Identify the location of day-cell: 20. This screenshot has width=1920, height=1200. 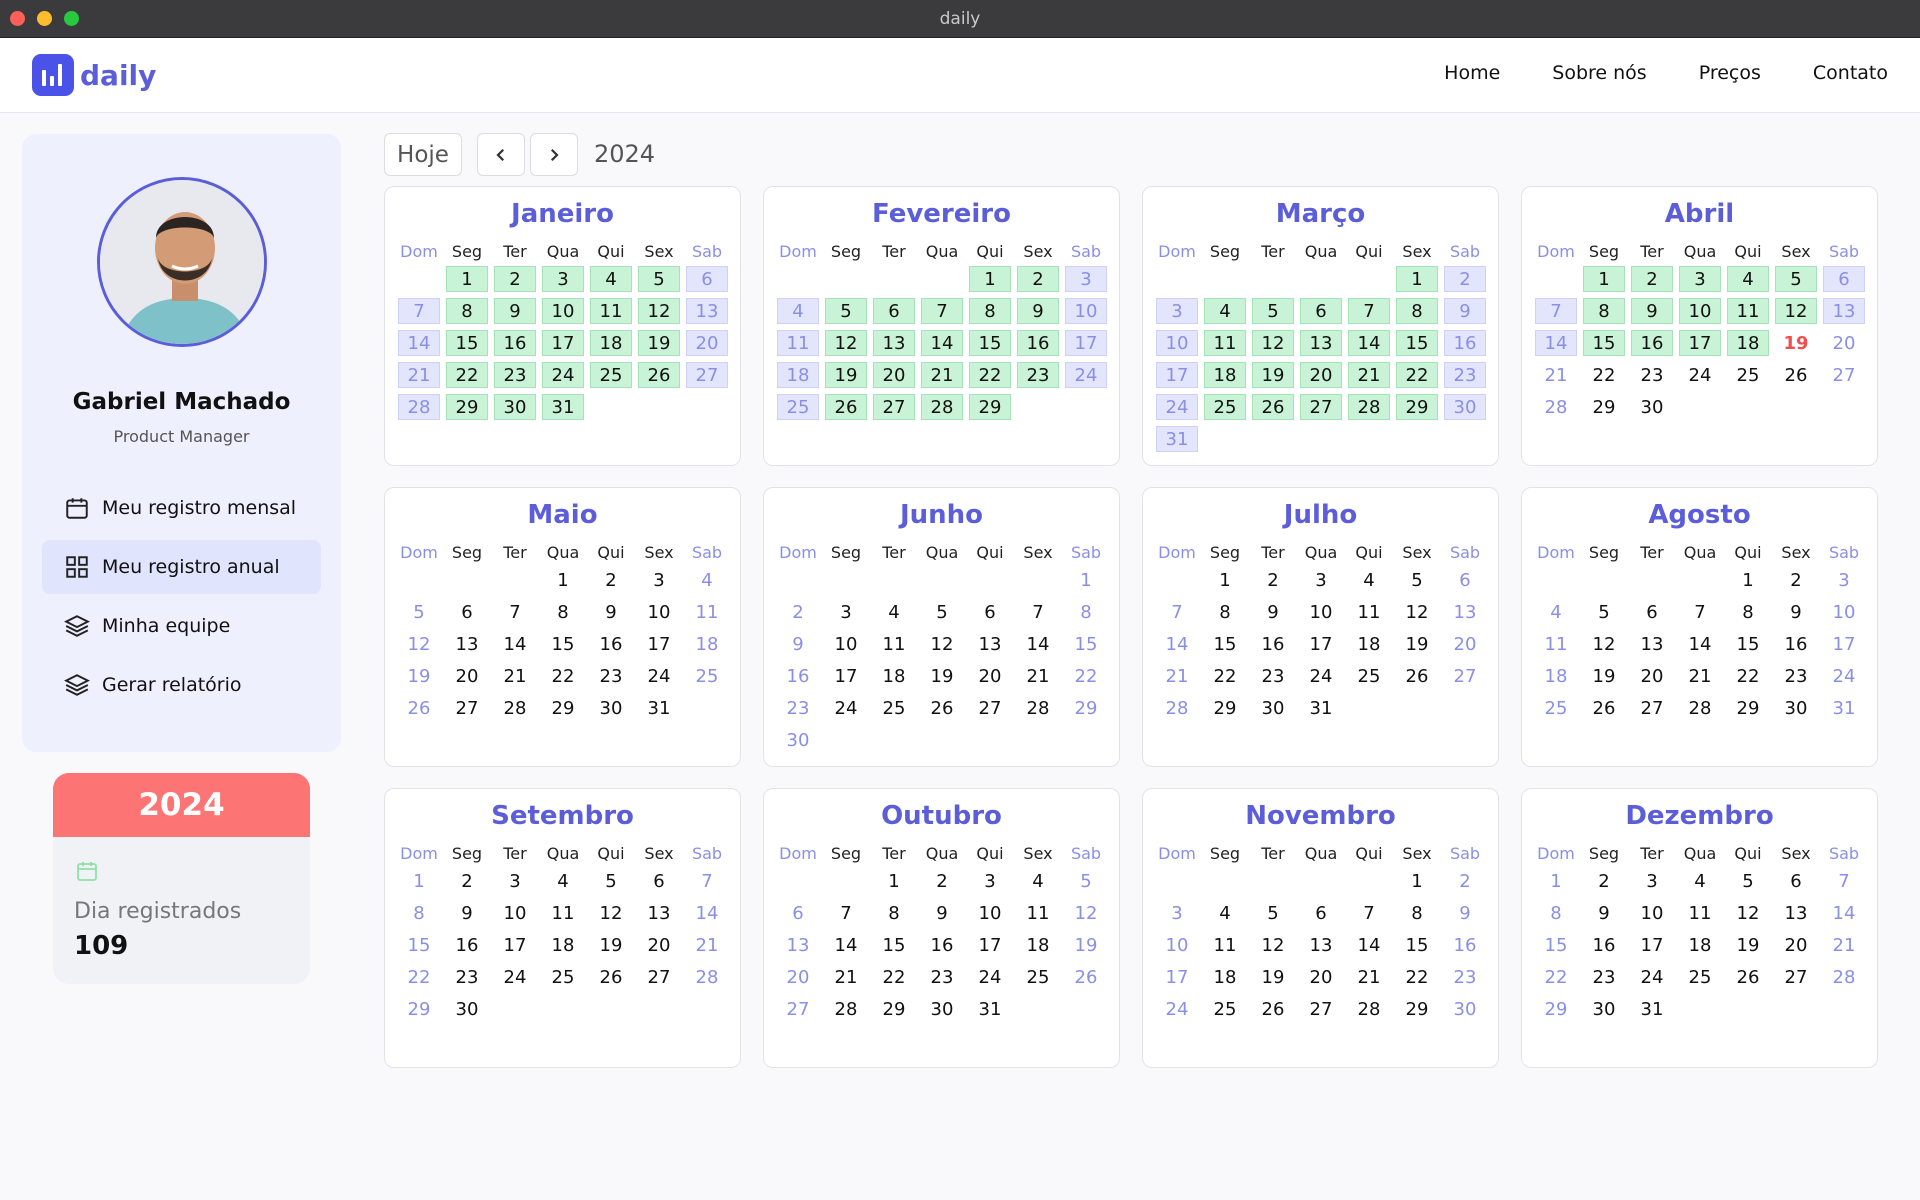
(1652, 676).